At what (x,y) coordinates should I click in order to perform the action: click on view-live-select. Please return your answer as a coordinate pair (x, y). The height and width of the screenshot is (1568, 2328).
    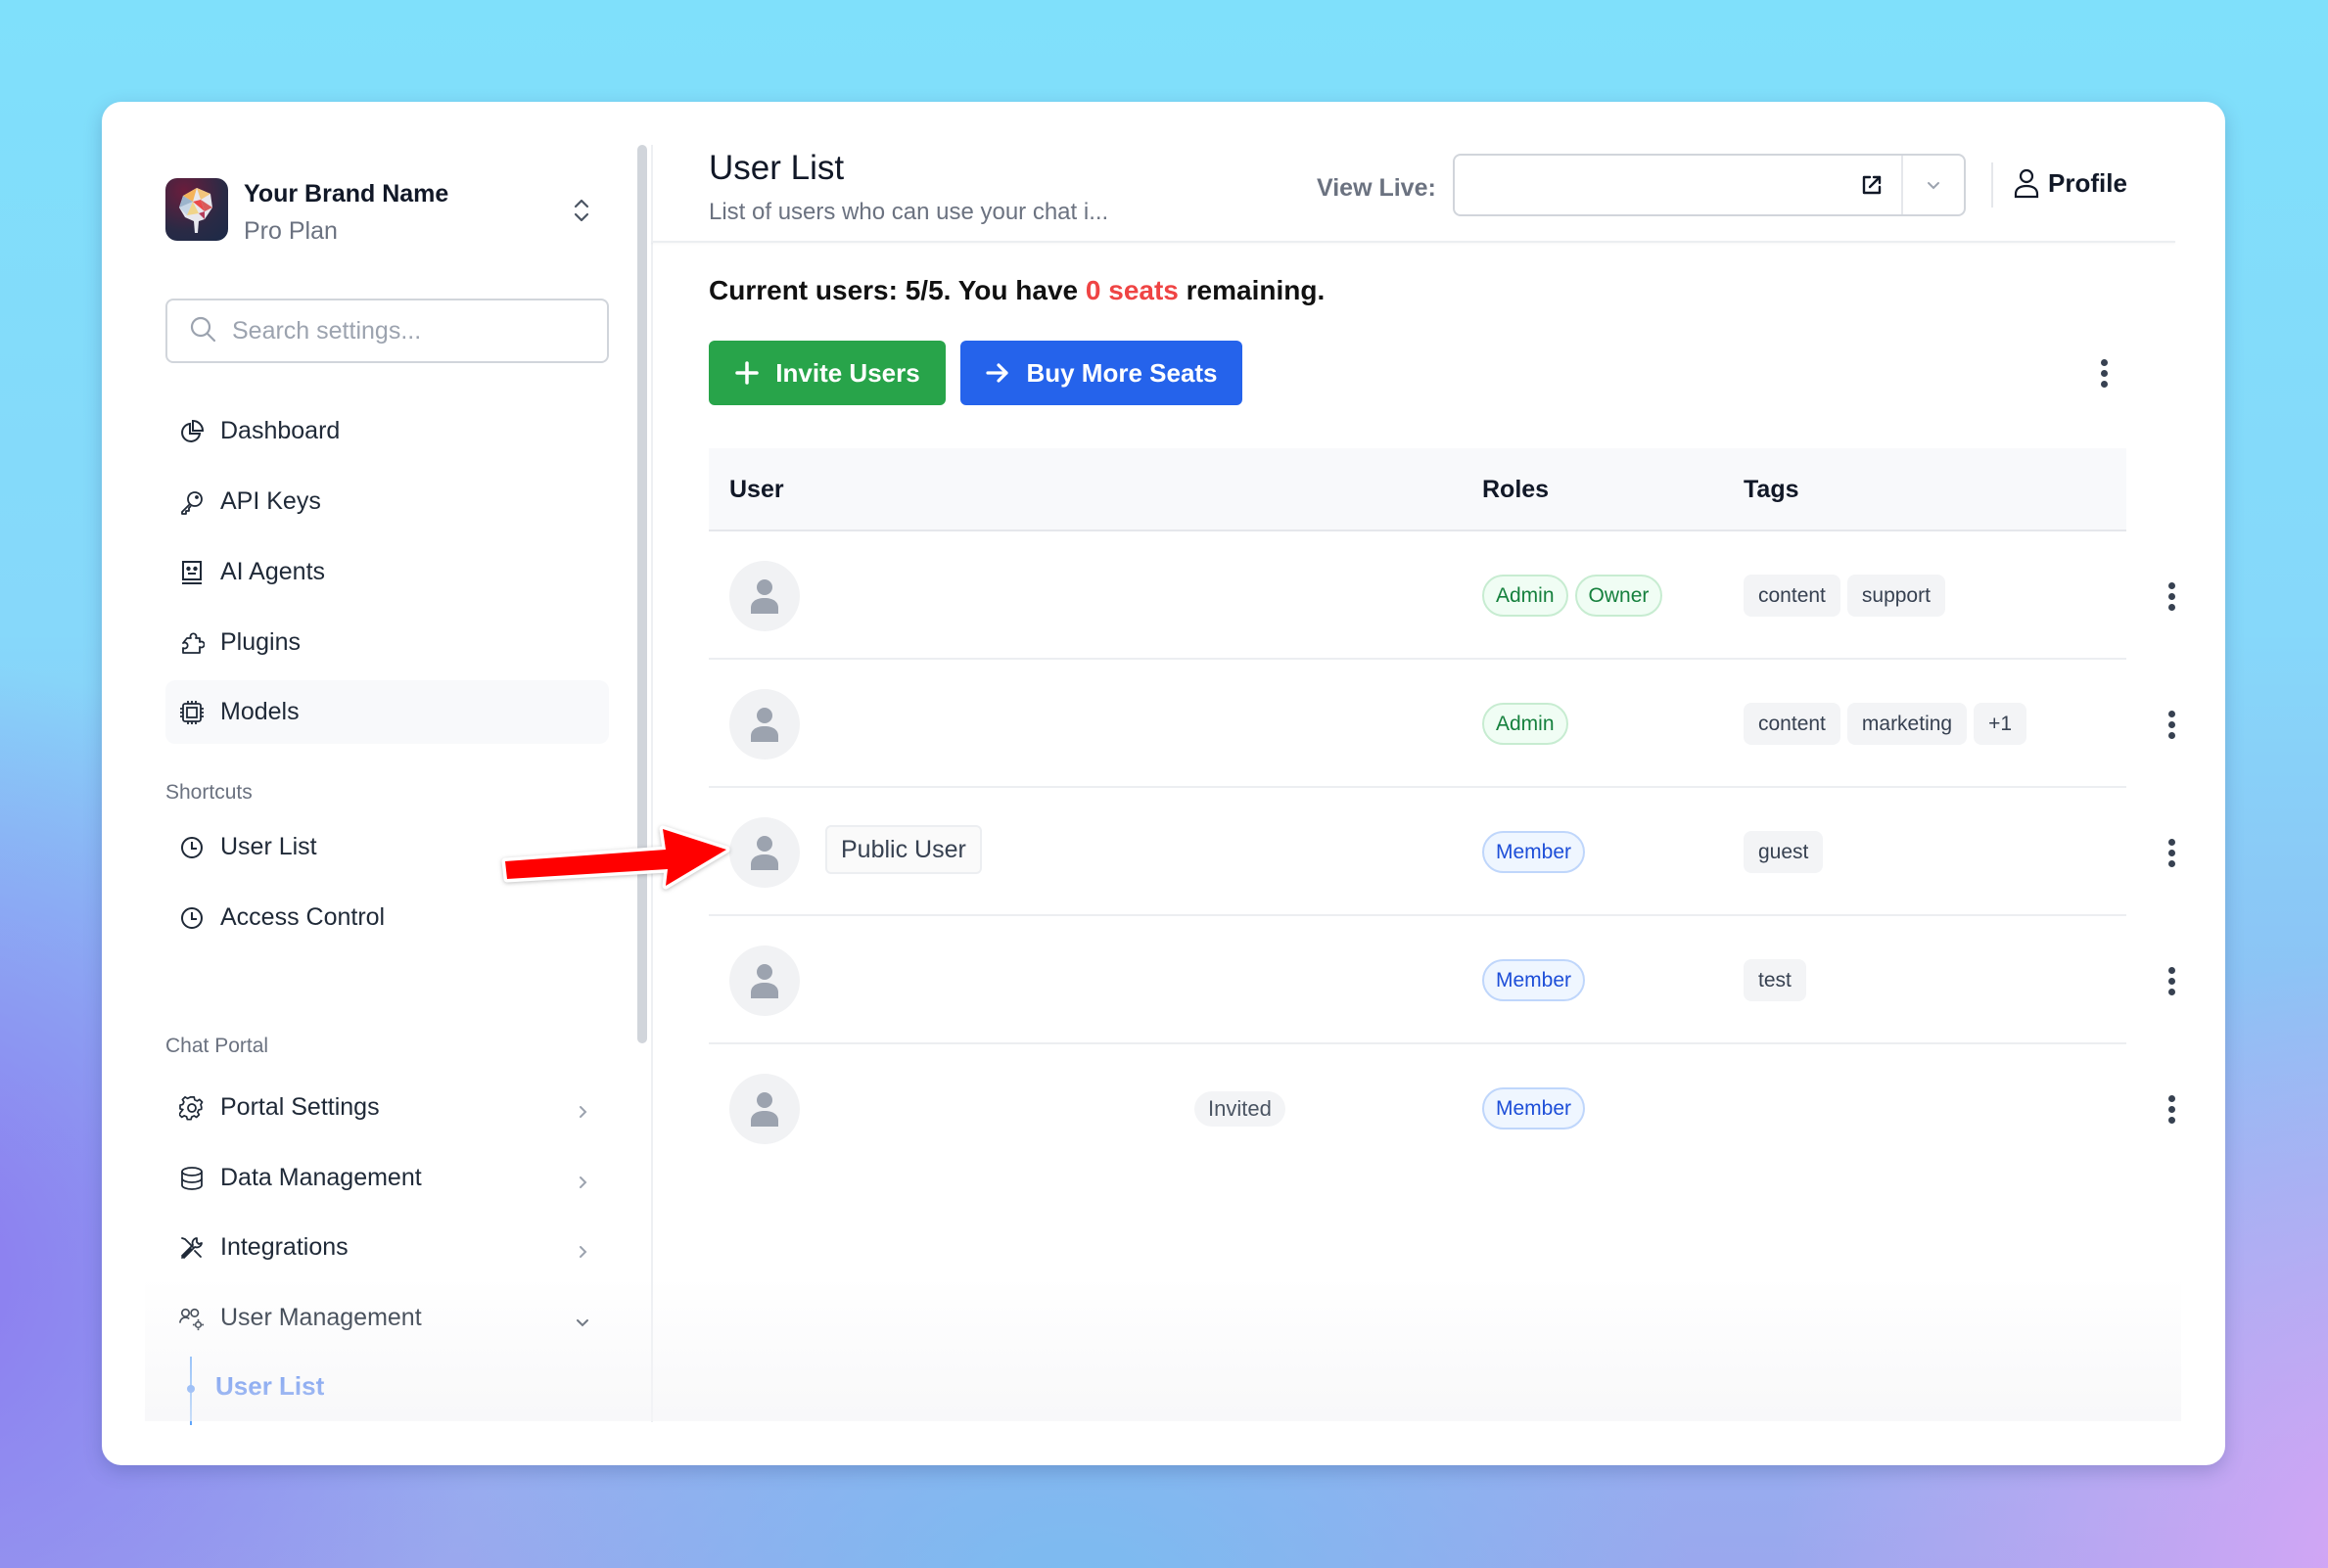
    Looking at the image, I should click on (1709, 185).